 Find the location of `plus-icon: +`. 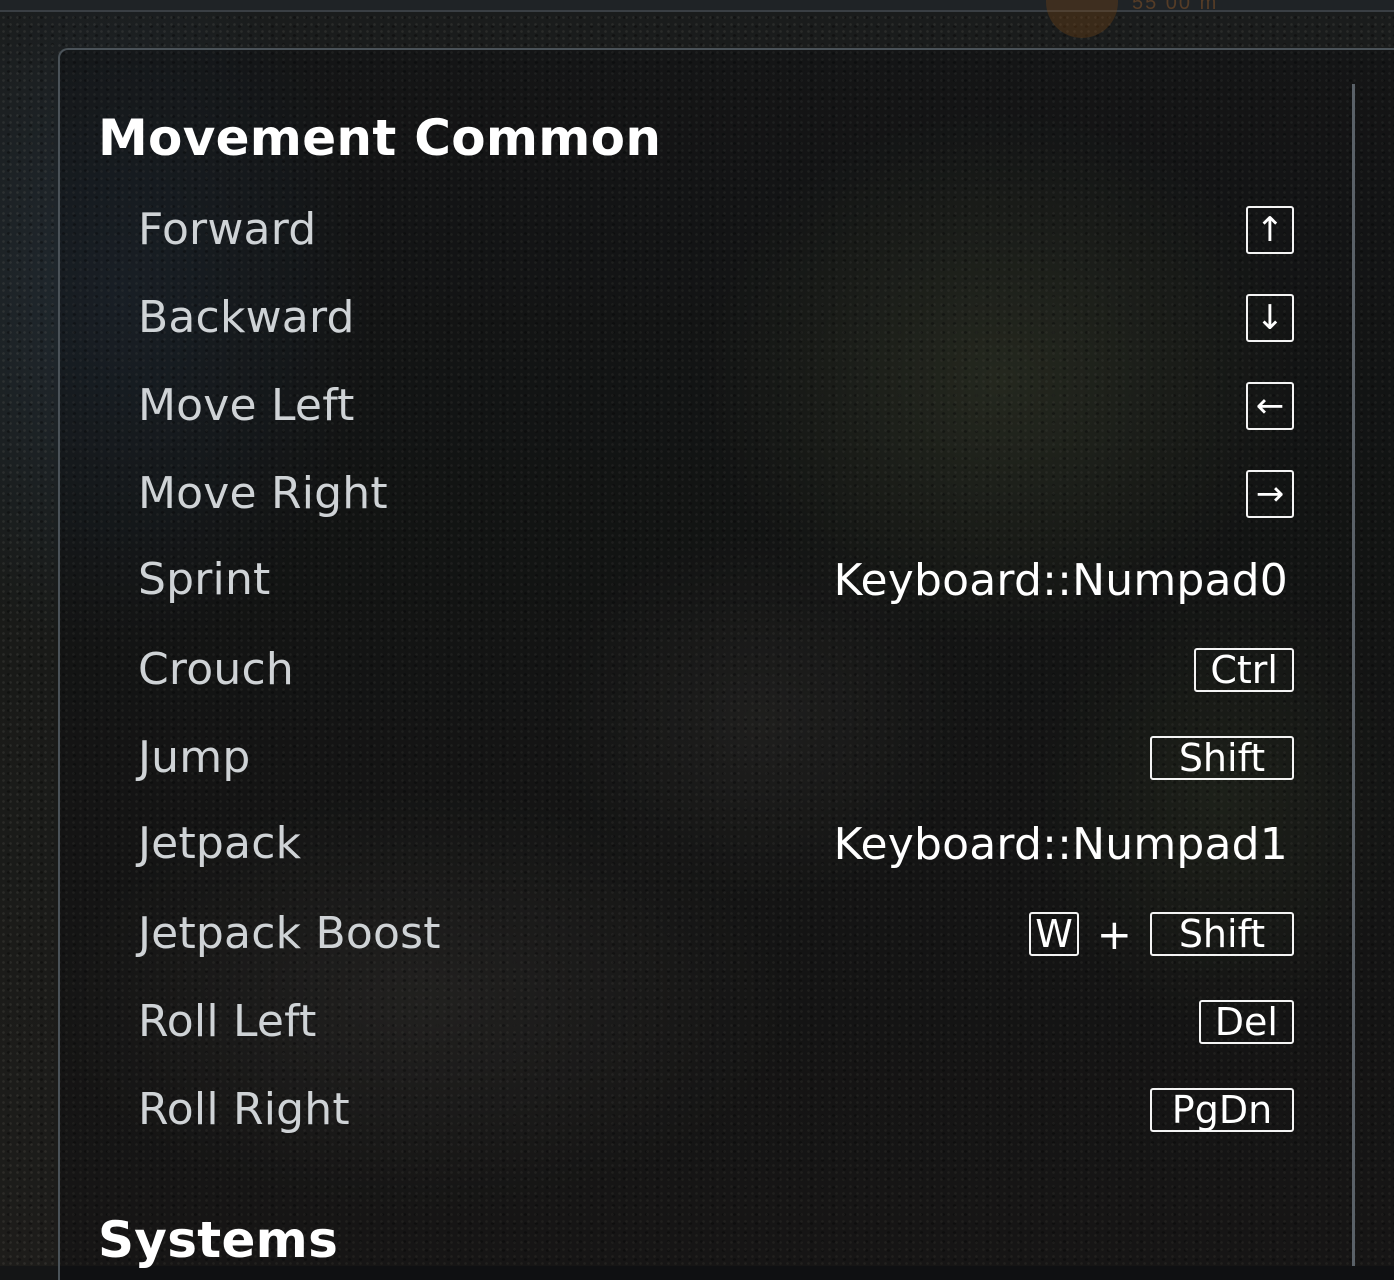

plus-icon: + is located at coordinates (1114, 934).